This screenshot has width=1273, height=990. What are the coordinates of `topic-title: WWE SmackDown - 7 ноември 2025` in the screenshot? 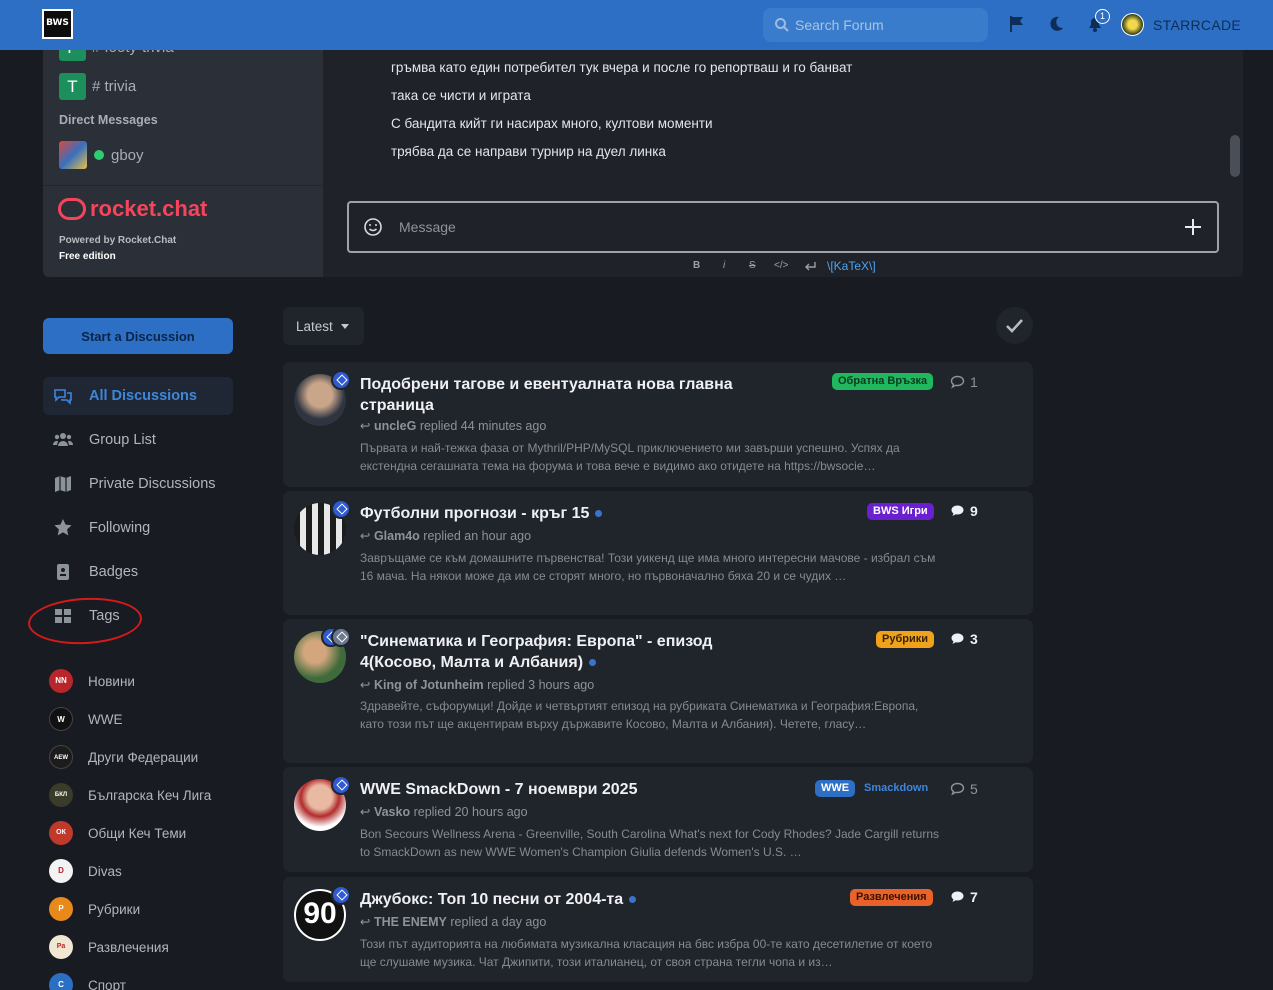 It's located at (550, 789).